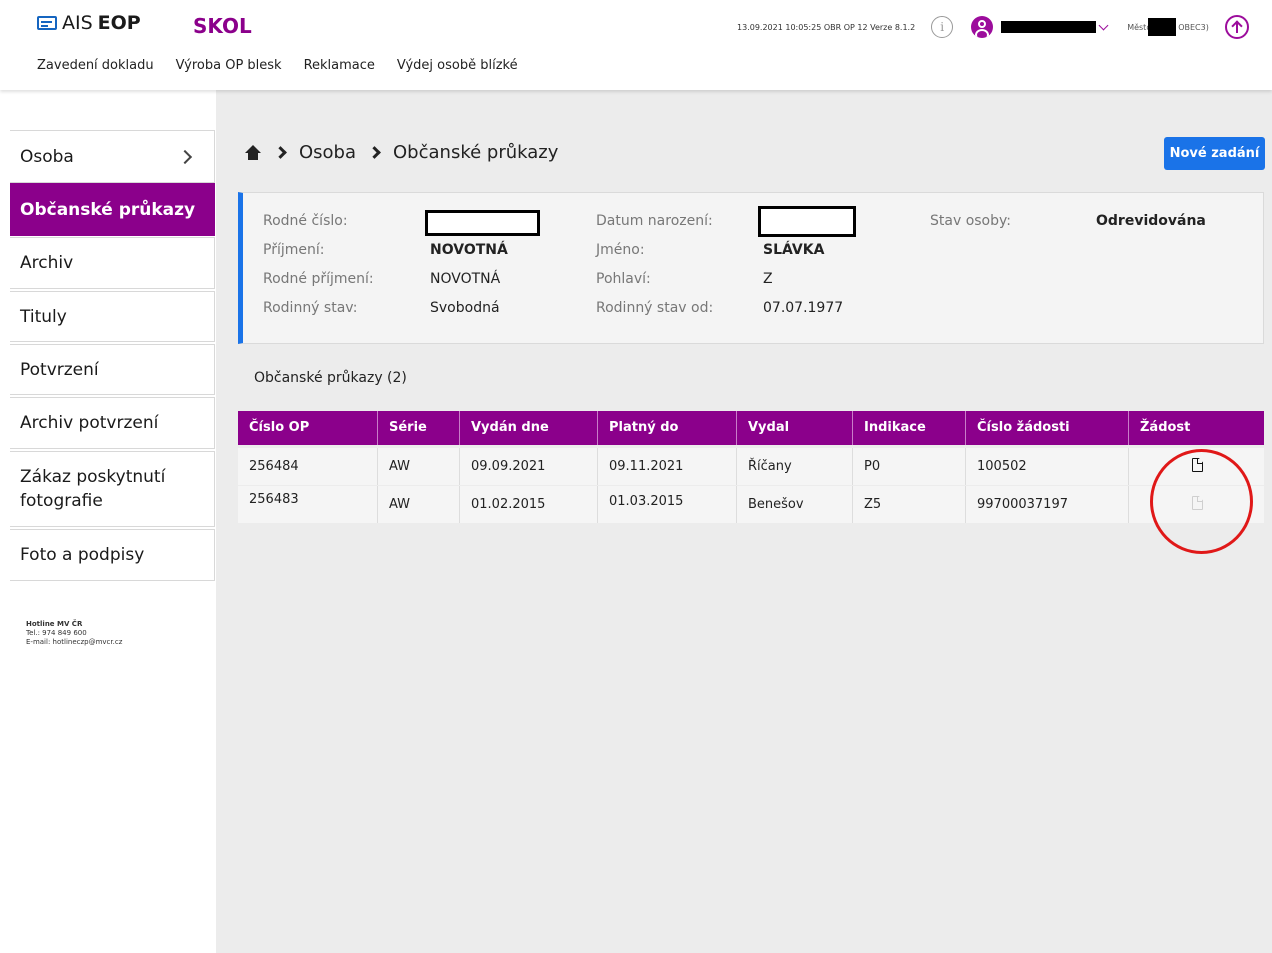 This screenshot has width=1272, height=953. I want to click on redacted-rodne-cislo, so click(482, 223).